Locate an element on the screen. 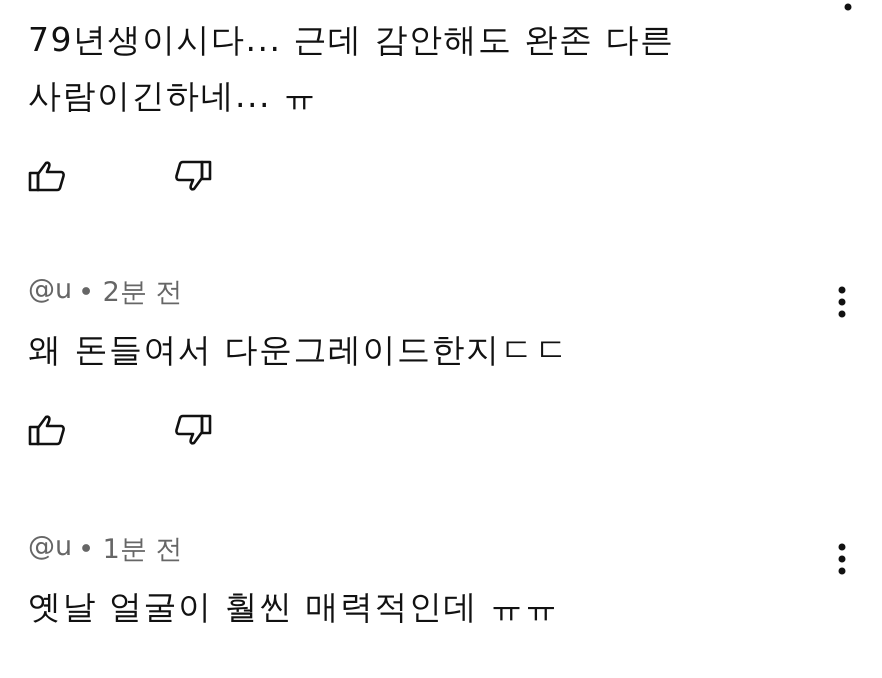 The height and width of the screenshot is (678, 882). comment-text: 79년생이시다... 근데 감안해도 완존 다른 사람이긴하네... ㅠ is located at coordinates (352, 68).